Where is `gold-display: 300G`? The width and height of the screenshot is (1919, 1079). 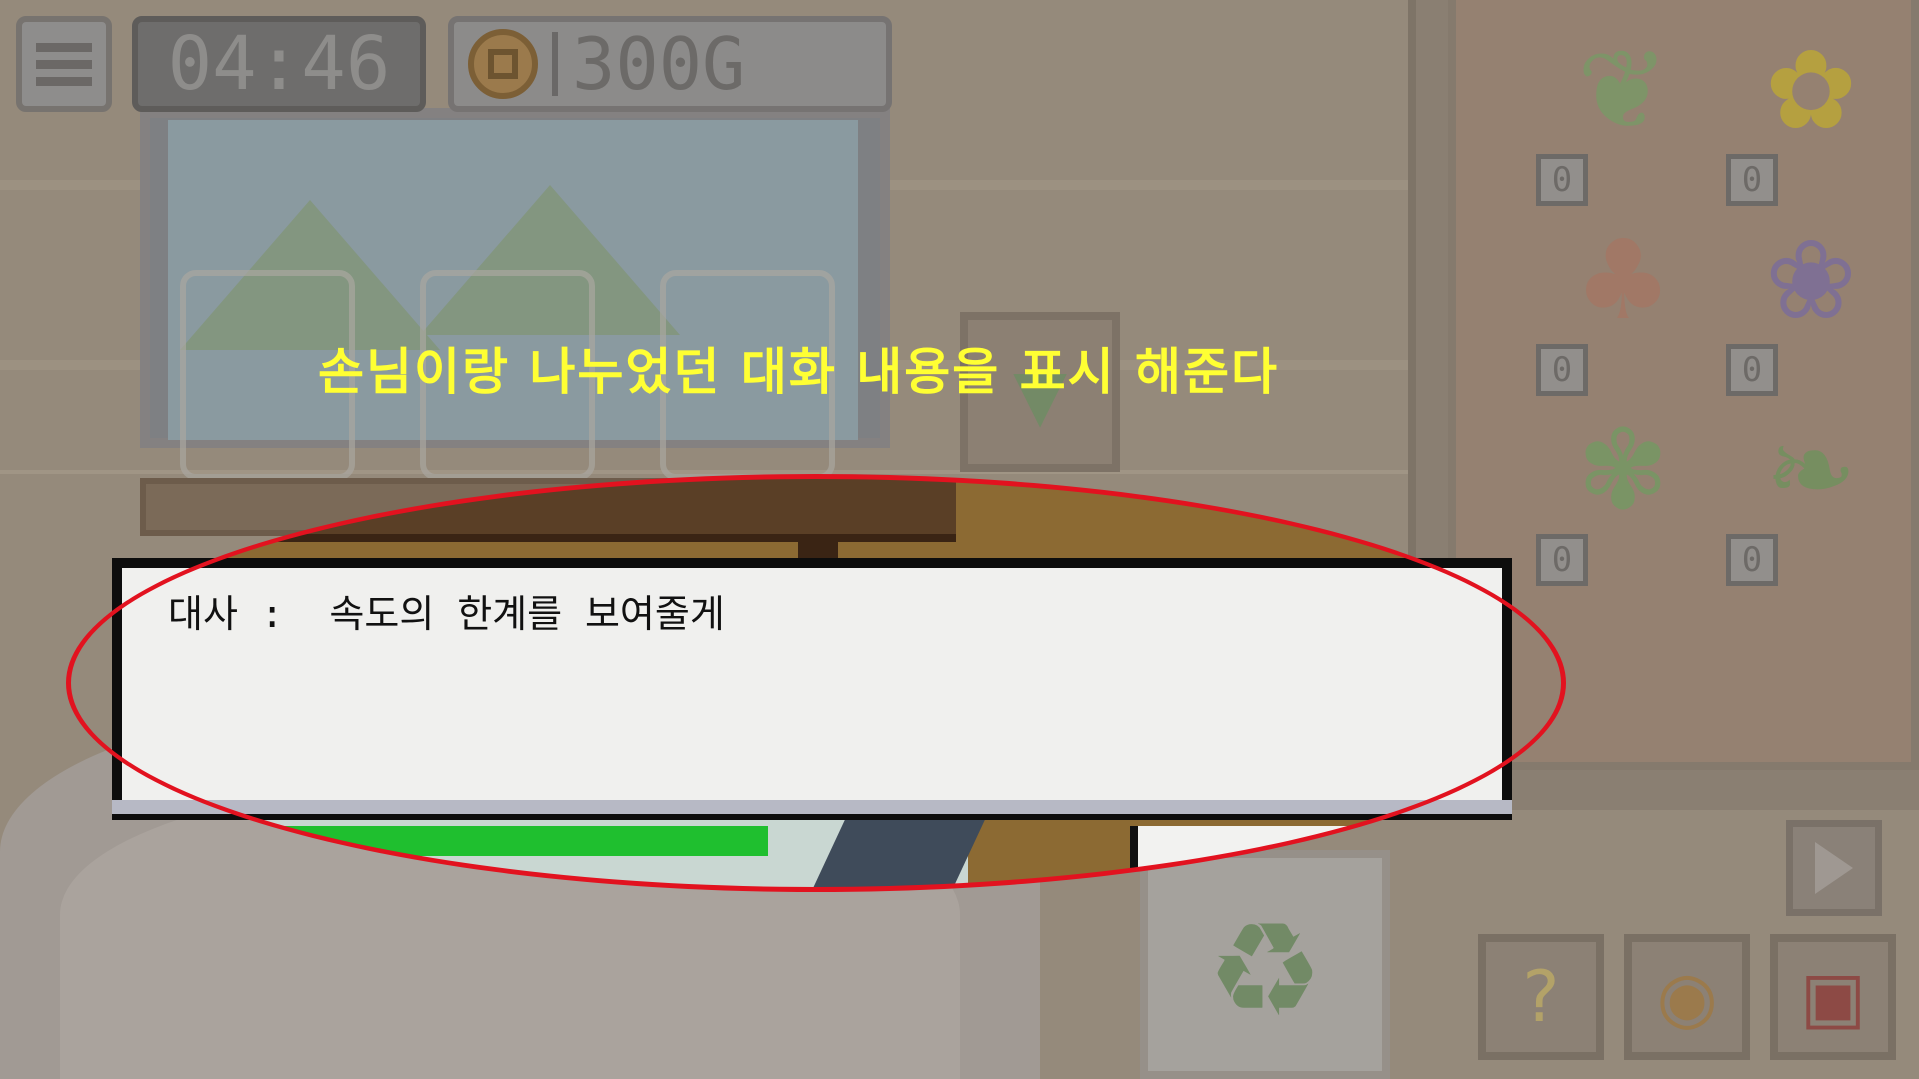
gold-display: 300G is located at coordinates (670, 64).